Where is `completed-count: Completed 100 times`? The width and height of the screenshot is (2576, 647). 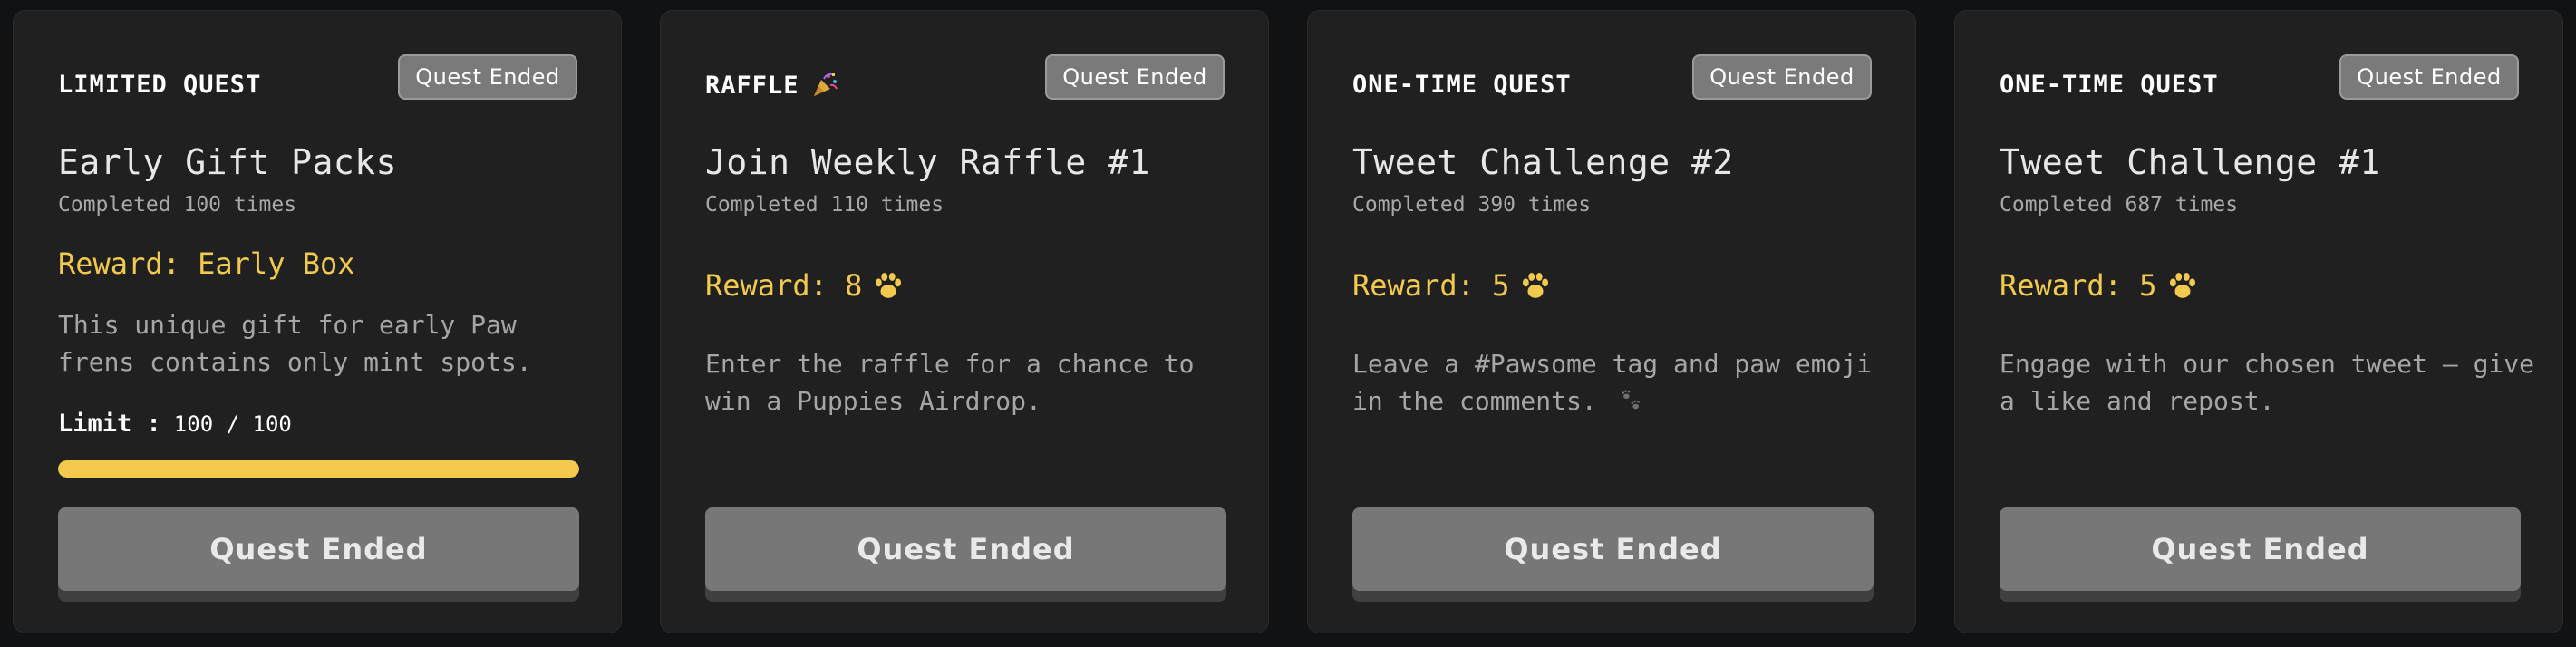
completed-count: Completed 100 times is located at coordinates (177, 205).